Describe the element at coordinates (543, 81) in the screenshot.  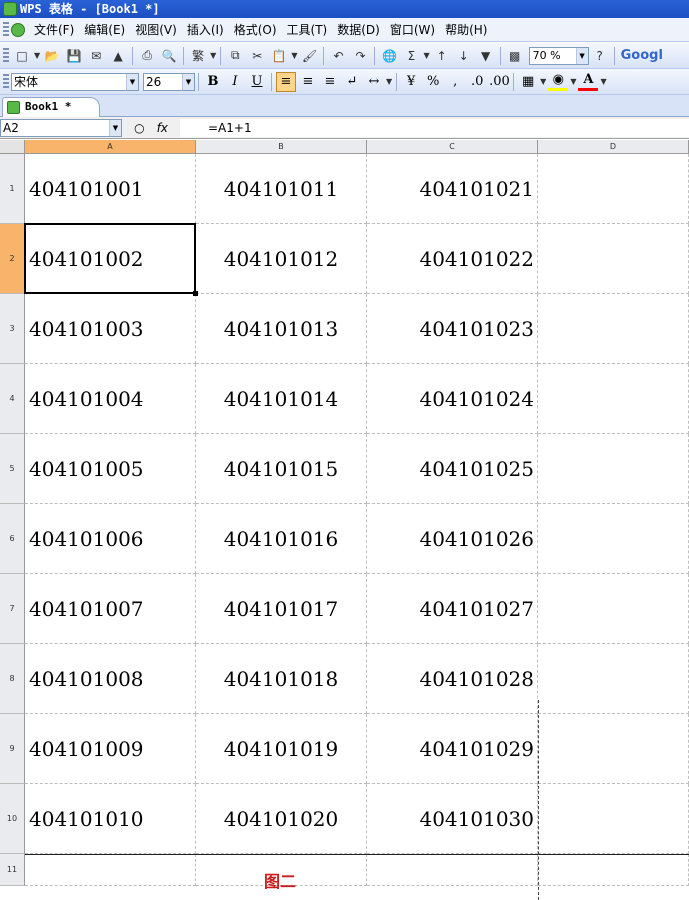
I see `borders-dropdown-icon: ▼` at that location.